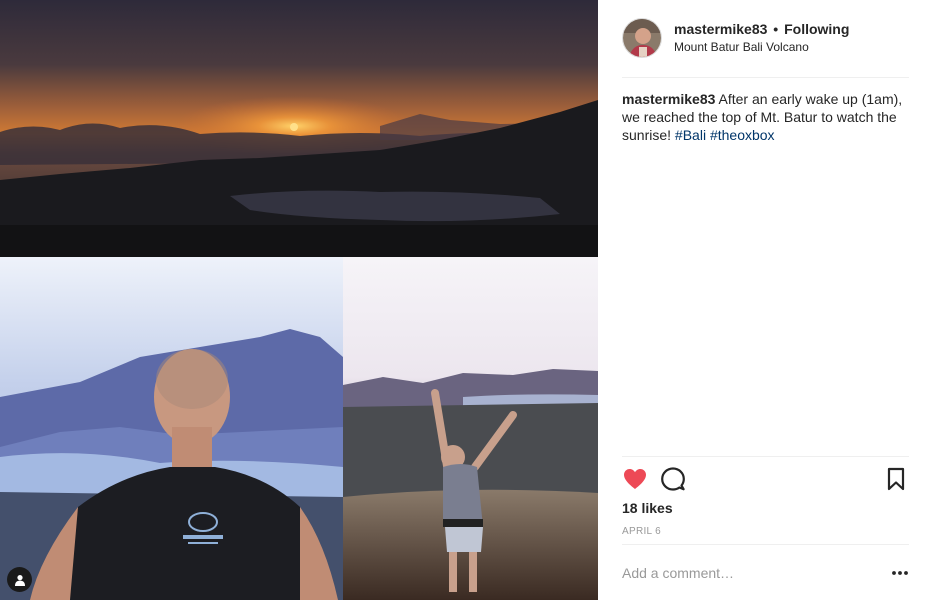 The height and width of the screenshot is (600, 931). Describe the element at coordinates (668, 99) in the screenshot. I see `caption-username-link: mastermike83` at that location.